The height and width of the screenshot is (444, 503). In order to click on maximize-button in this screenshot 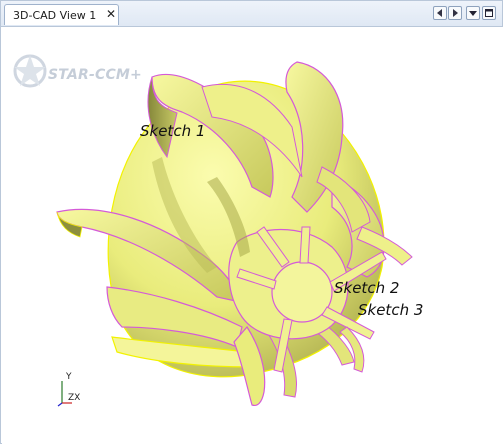, I will do `click(489, 13)`.